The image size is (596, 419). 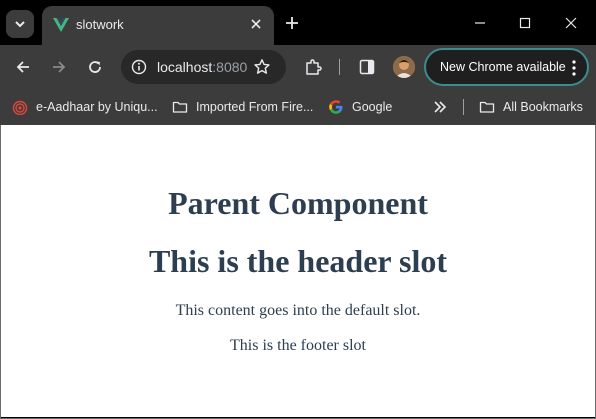 I want to click on arrow-left-icon, so click(x=22, y=67).